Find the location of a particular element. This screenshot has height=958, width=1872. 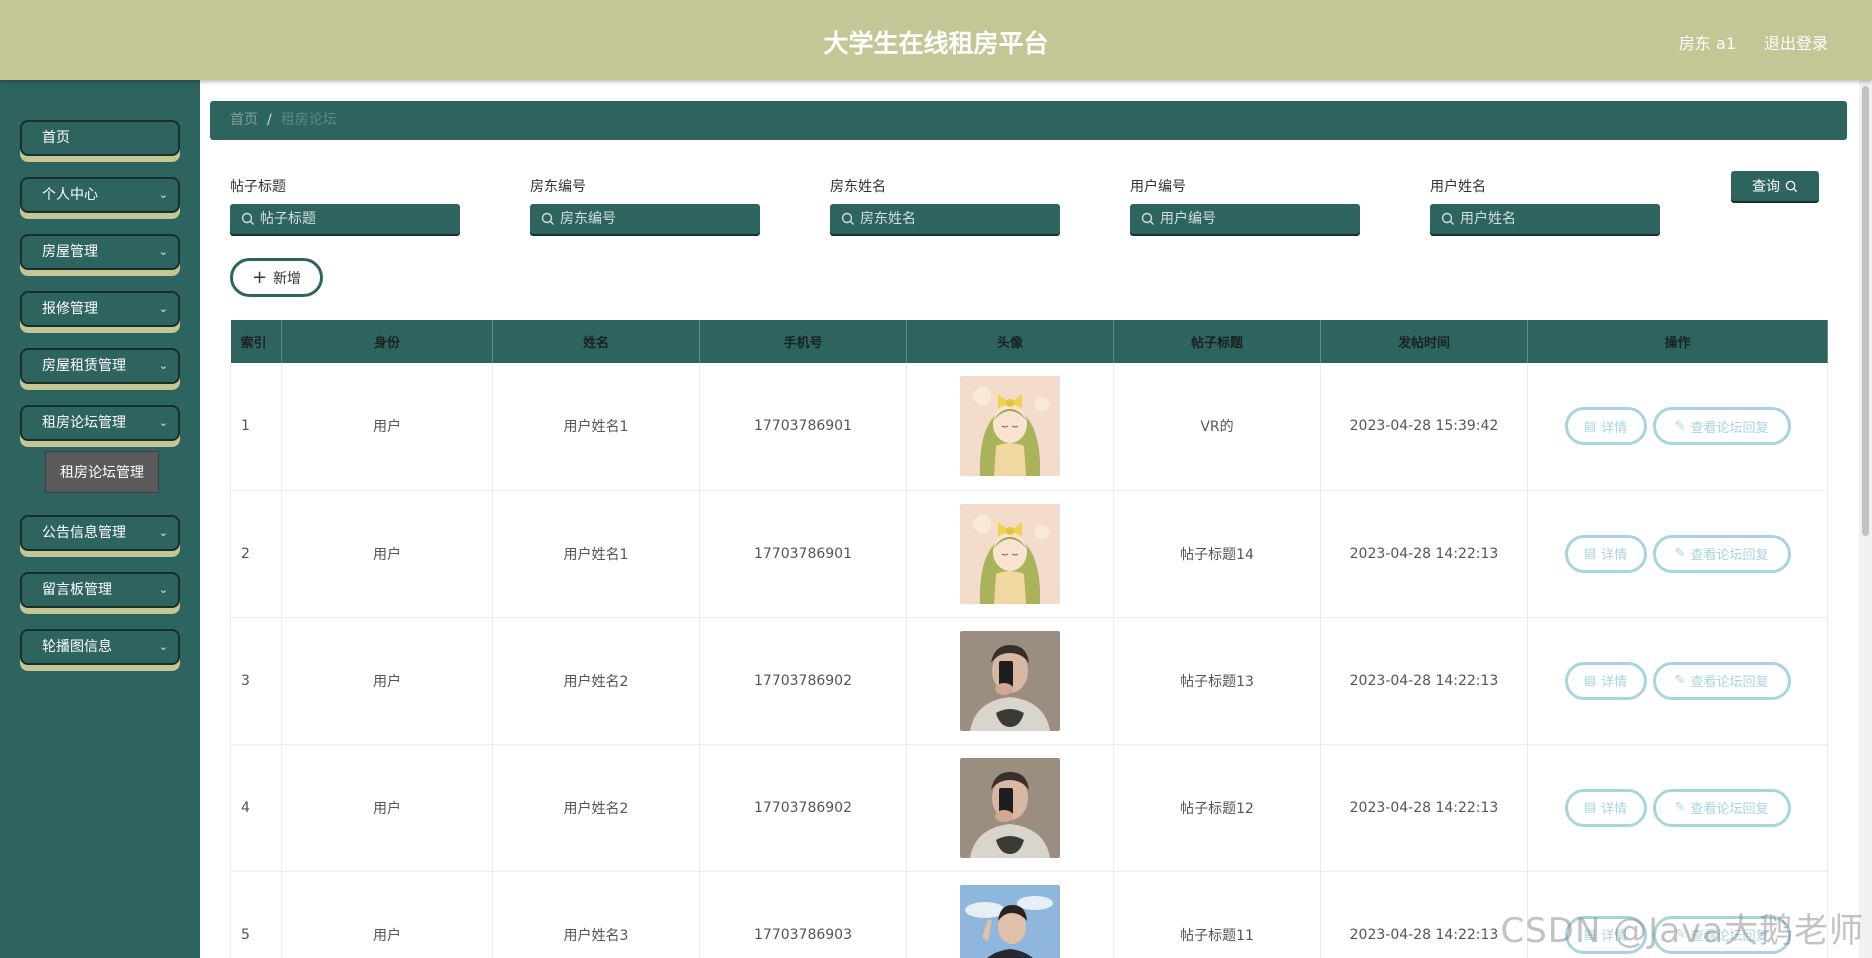

current-user: 房东 a1 is located at coordinates (1707, 43).